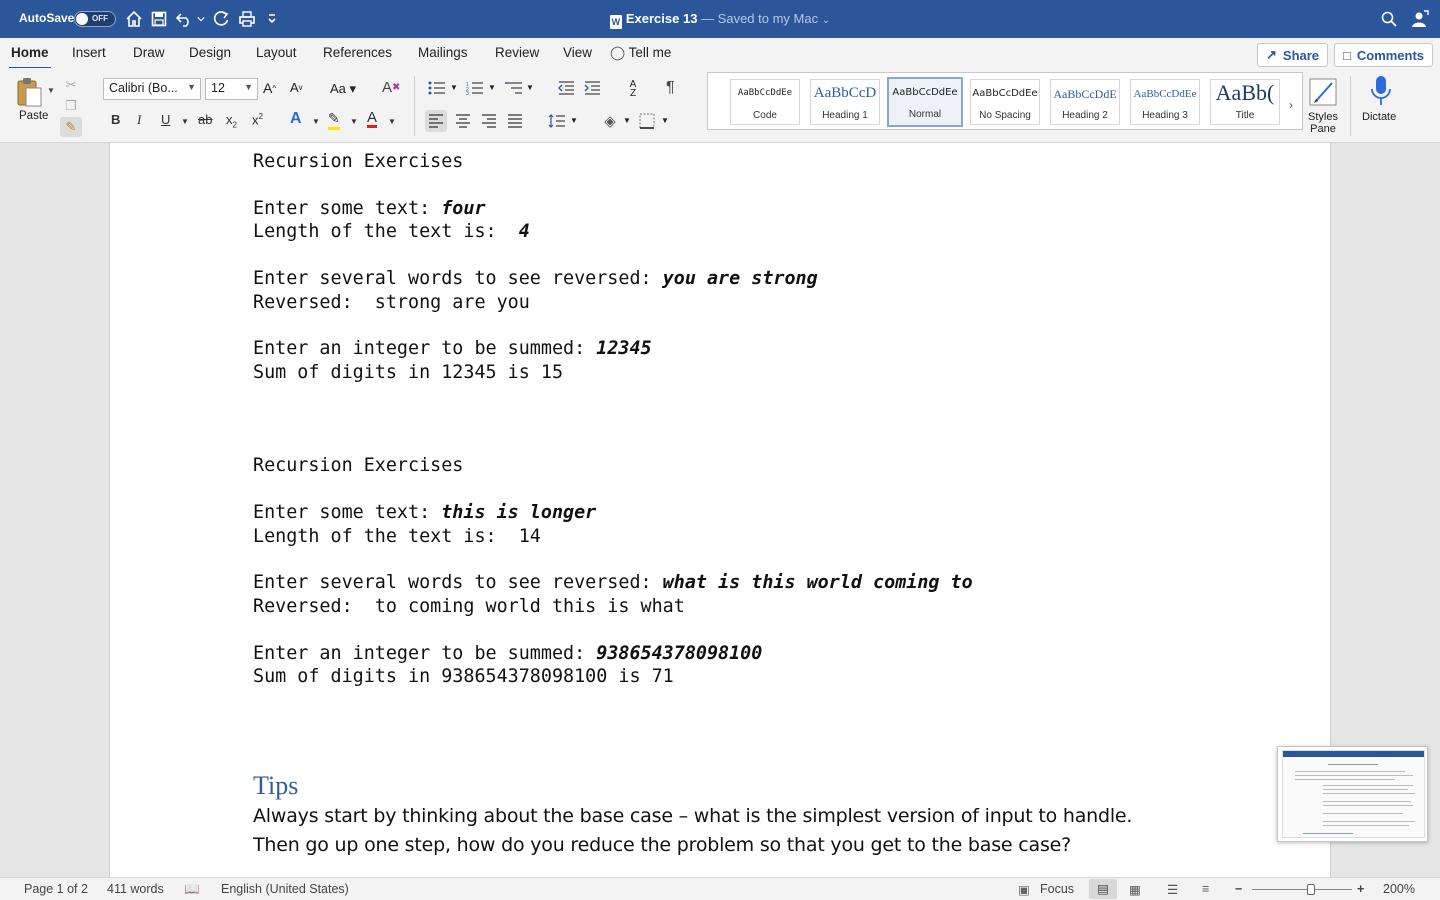  Describe the element at coordinates (574, 120) in the screenshot. I see `line-spacing-dropdown-icon: ▼` at that location.